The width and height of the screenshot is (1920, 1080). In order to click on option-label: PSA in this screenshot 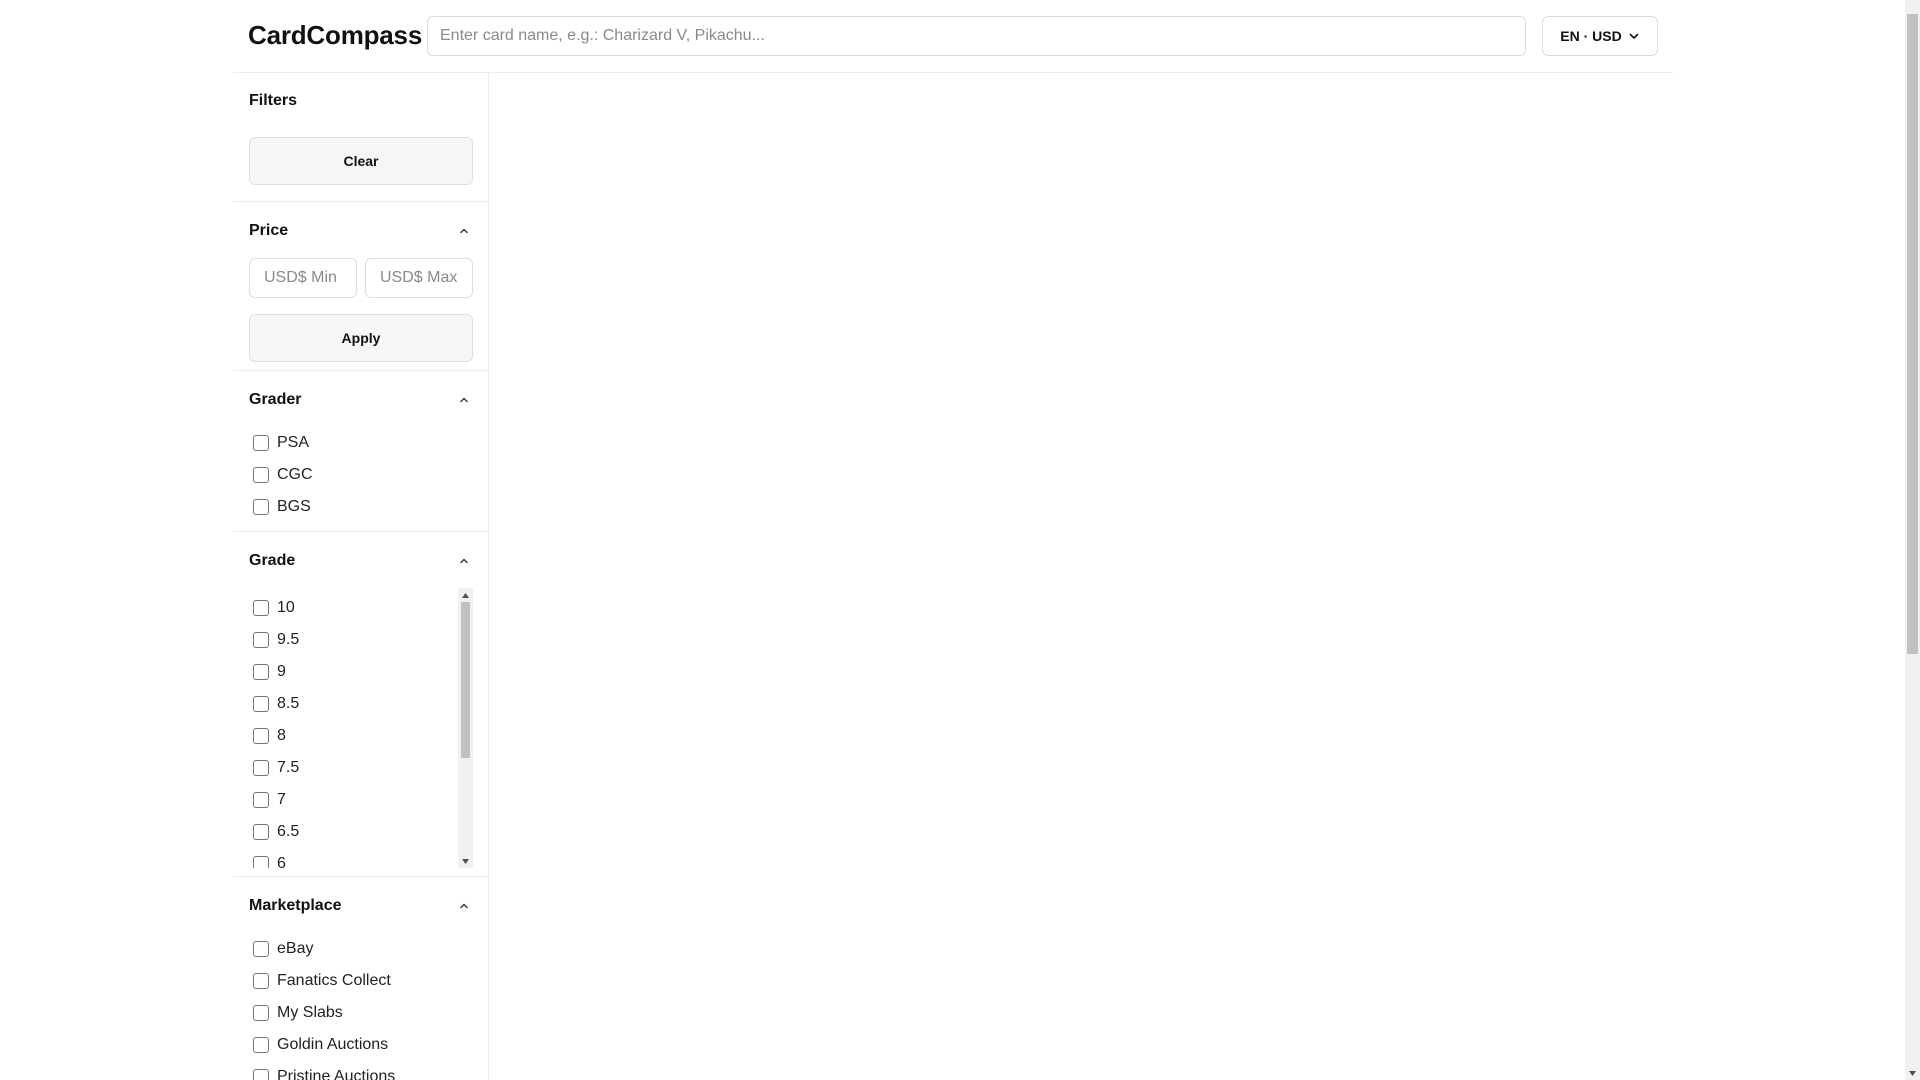, I will do `click(293, 442)`.